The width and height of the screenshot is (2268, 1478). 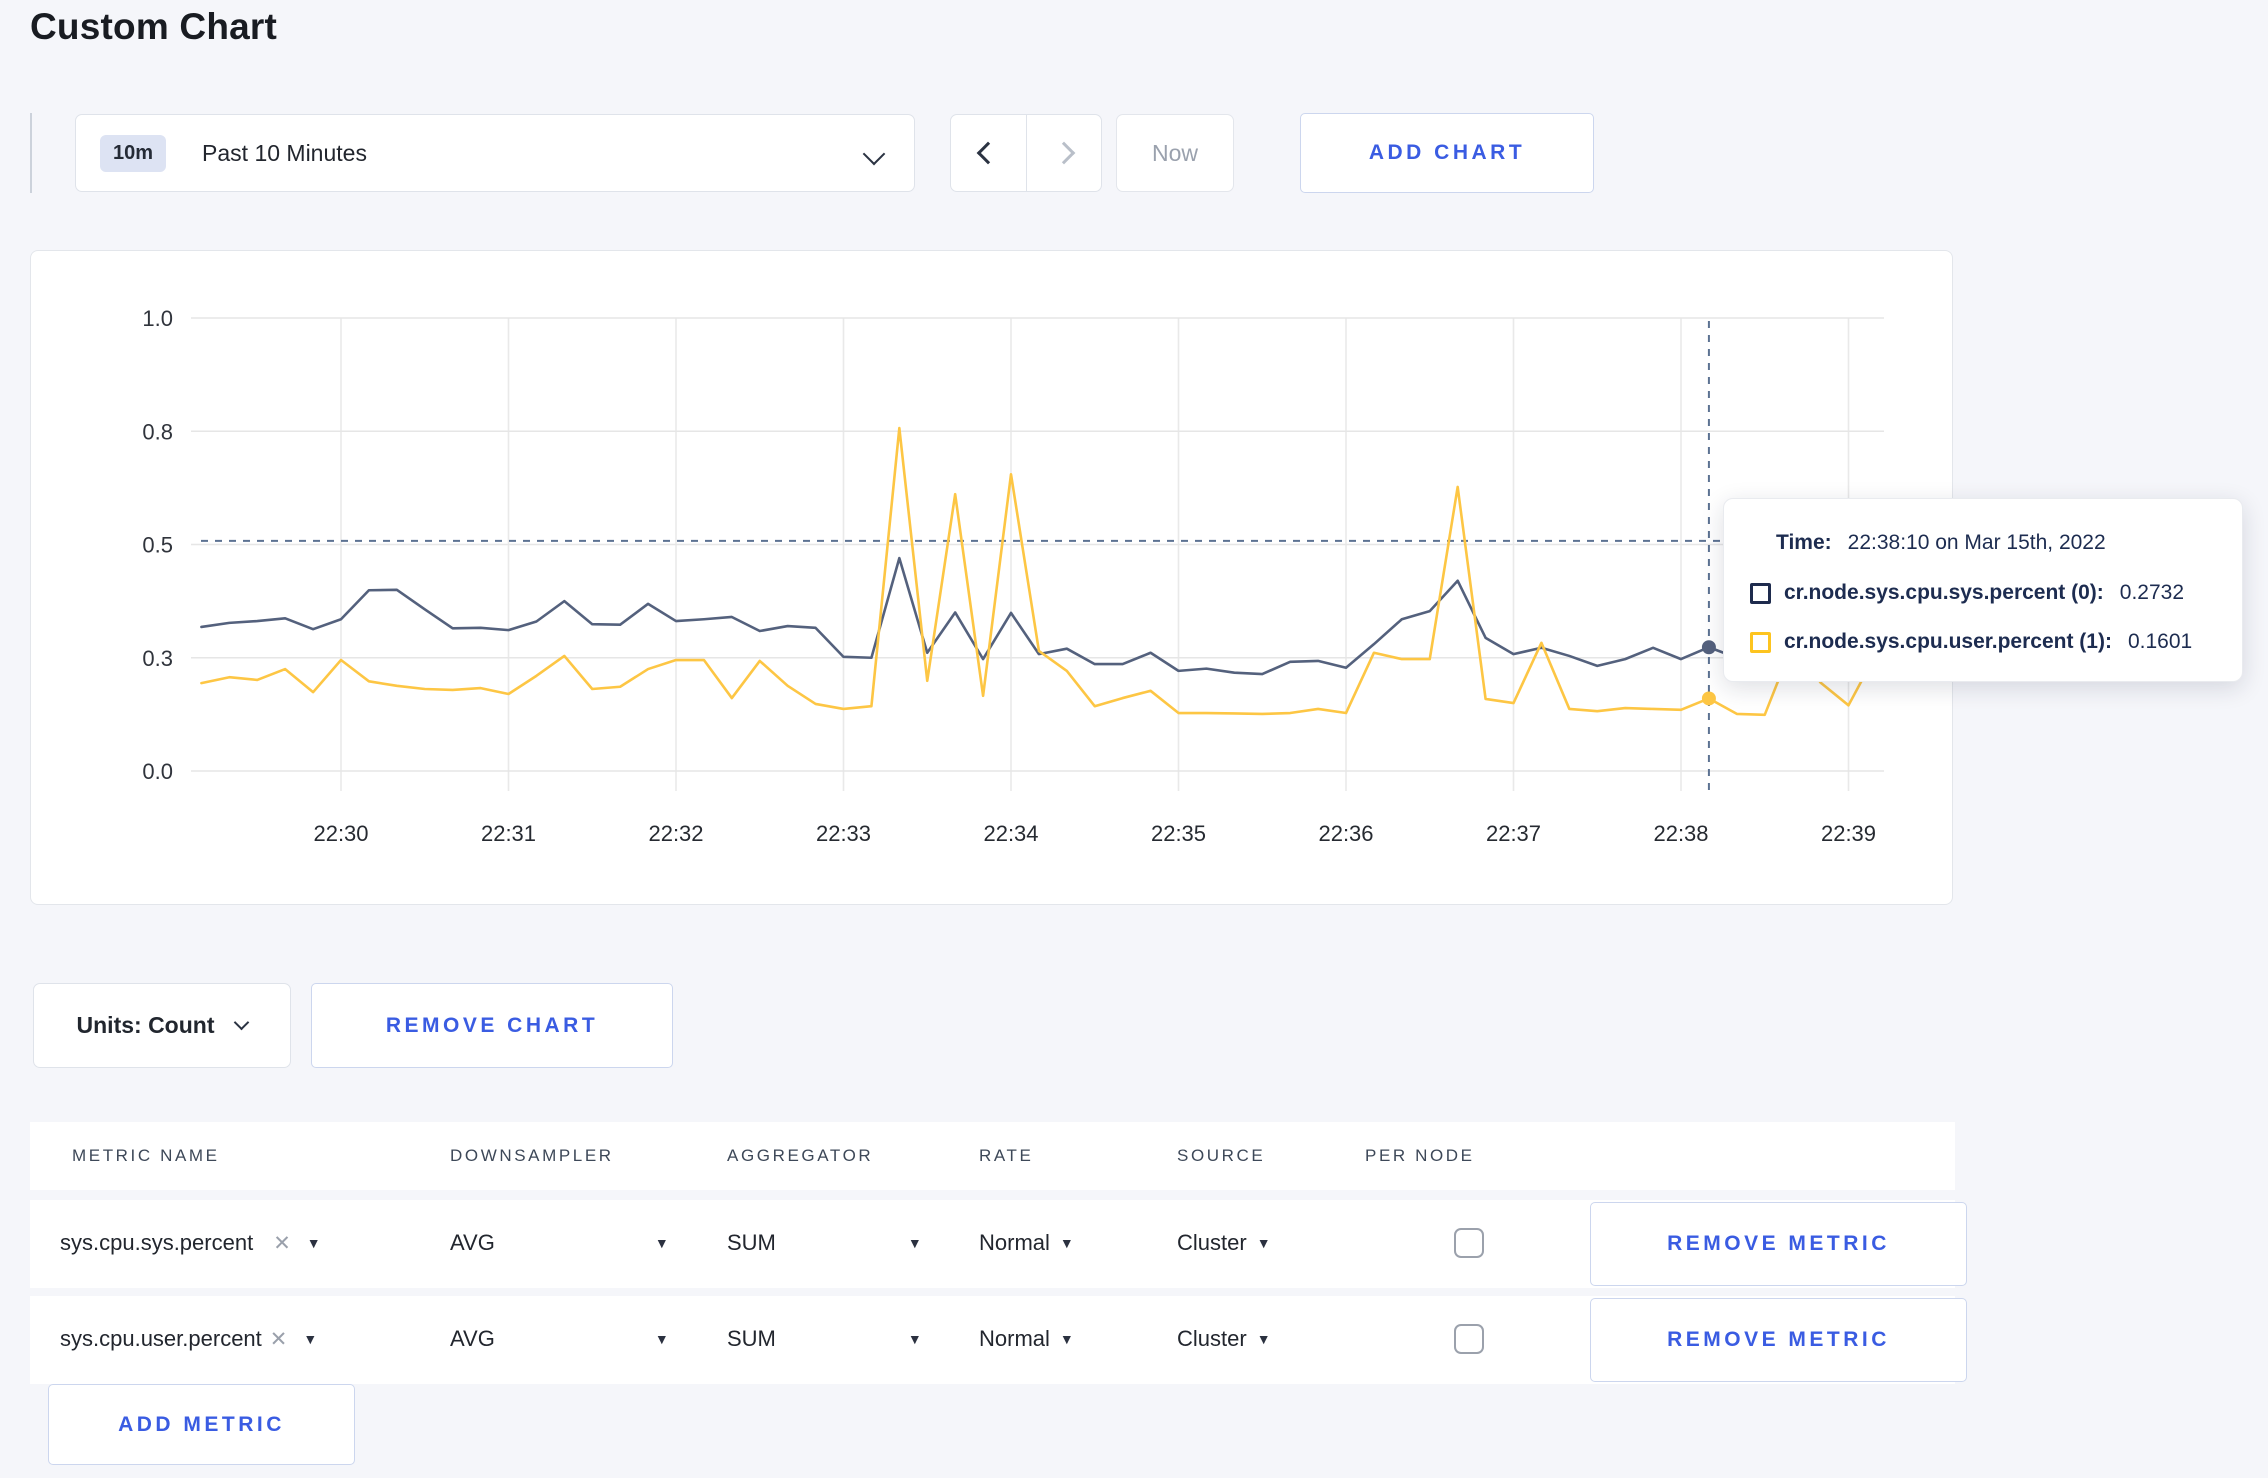 What do you see at coordinates (1420, 1155) in the screenshot?
I see `col-per-node: PER NODE` at bounding box center [1420, 1155].